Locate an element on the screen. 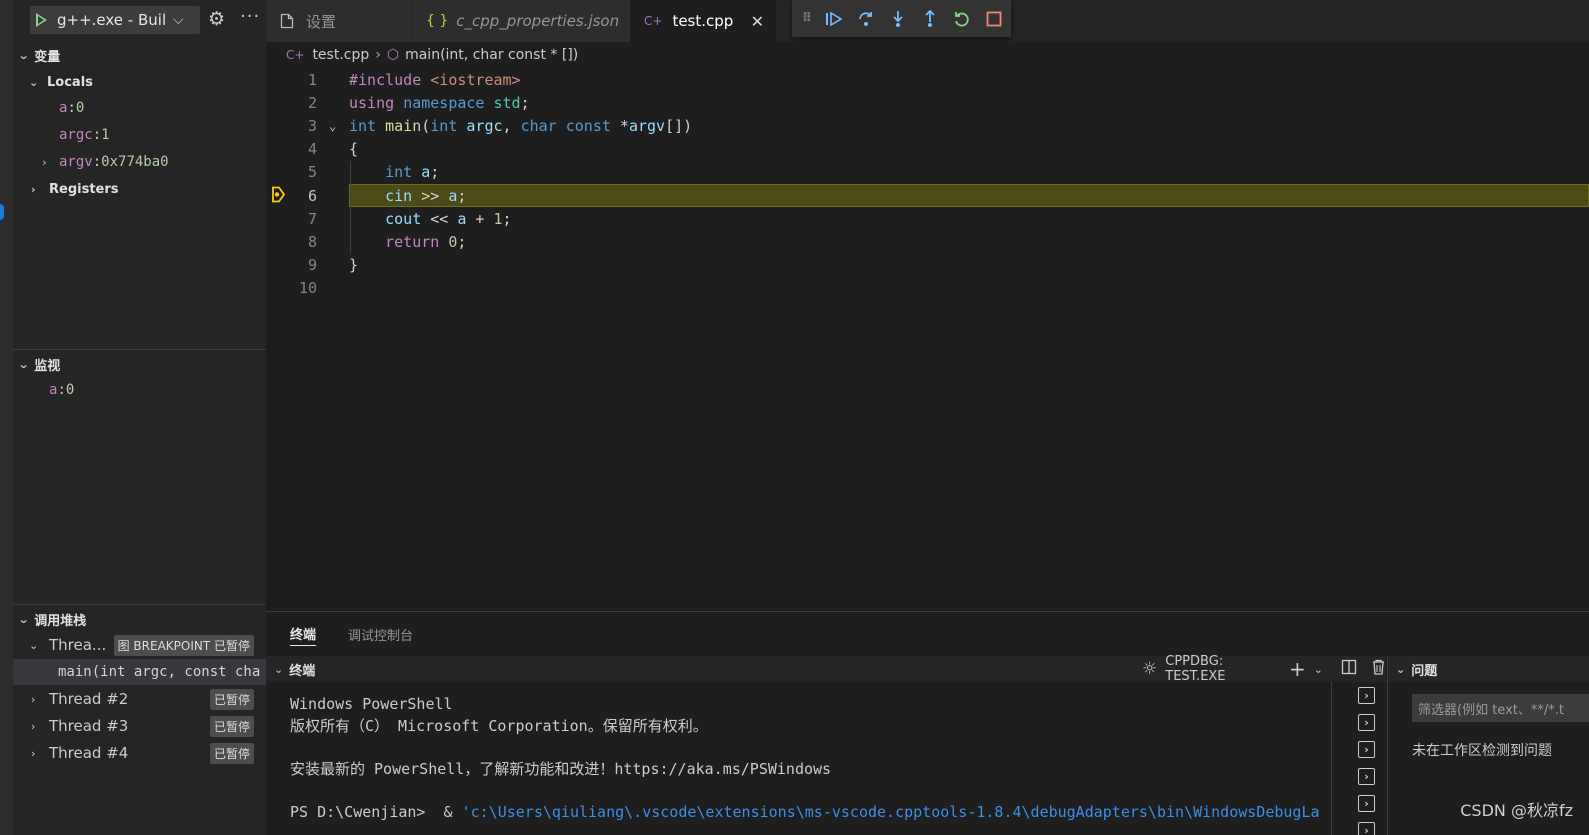  tab-debug-console: 调试控制台 is located at coordinates (380, 634).